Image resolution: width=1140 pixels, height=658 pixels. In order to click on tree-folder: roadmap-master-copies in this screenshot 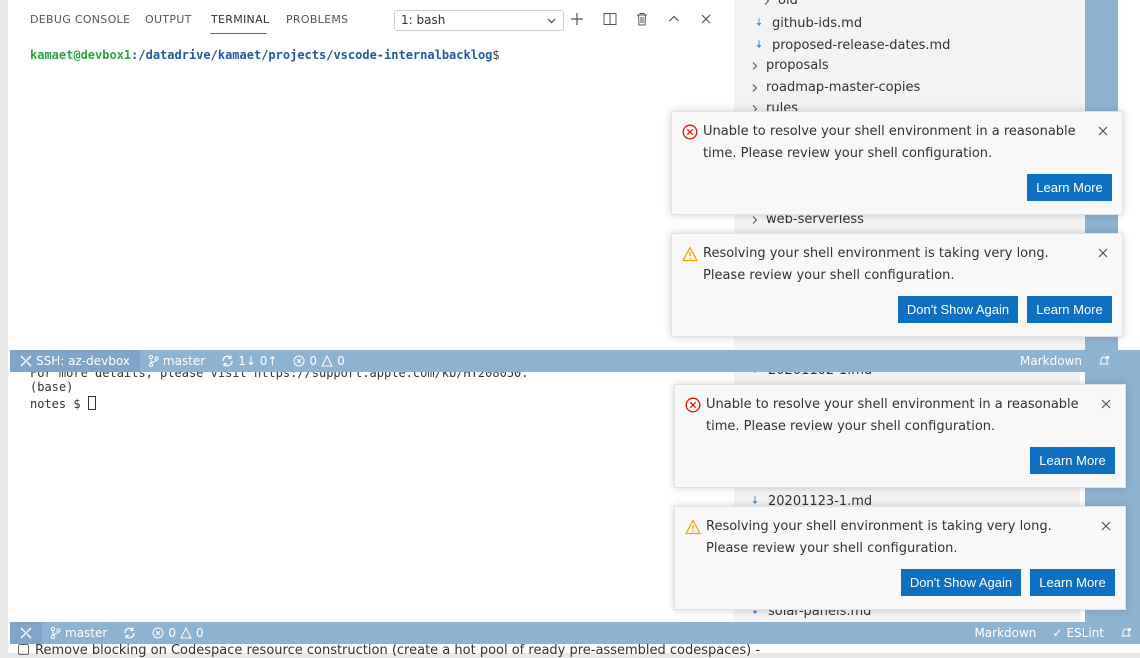, I will do `click(835, 87)`.